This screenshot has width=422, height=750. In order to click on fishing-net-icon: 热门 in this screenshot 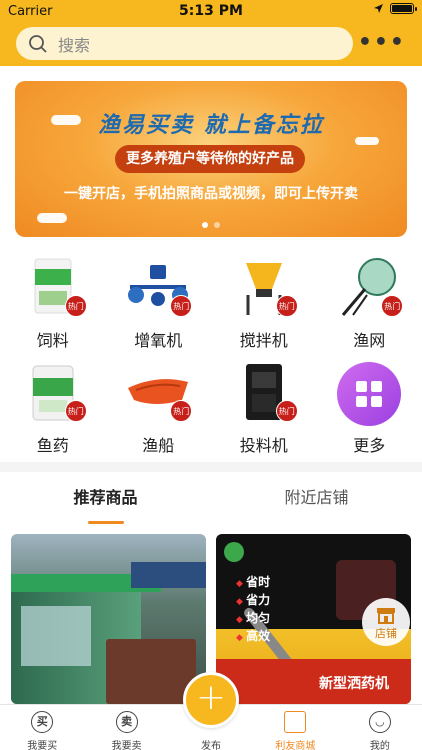, I will do `click(370, 287)`.